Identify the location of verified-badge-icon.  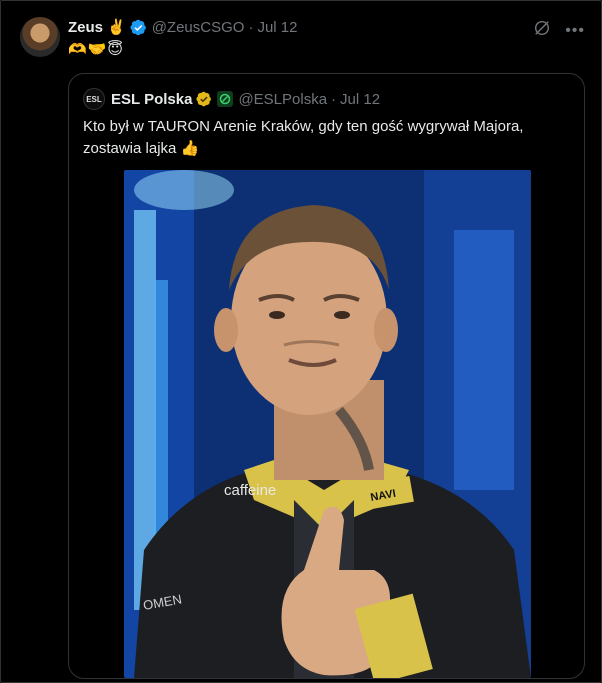
(138, 27).